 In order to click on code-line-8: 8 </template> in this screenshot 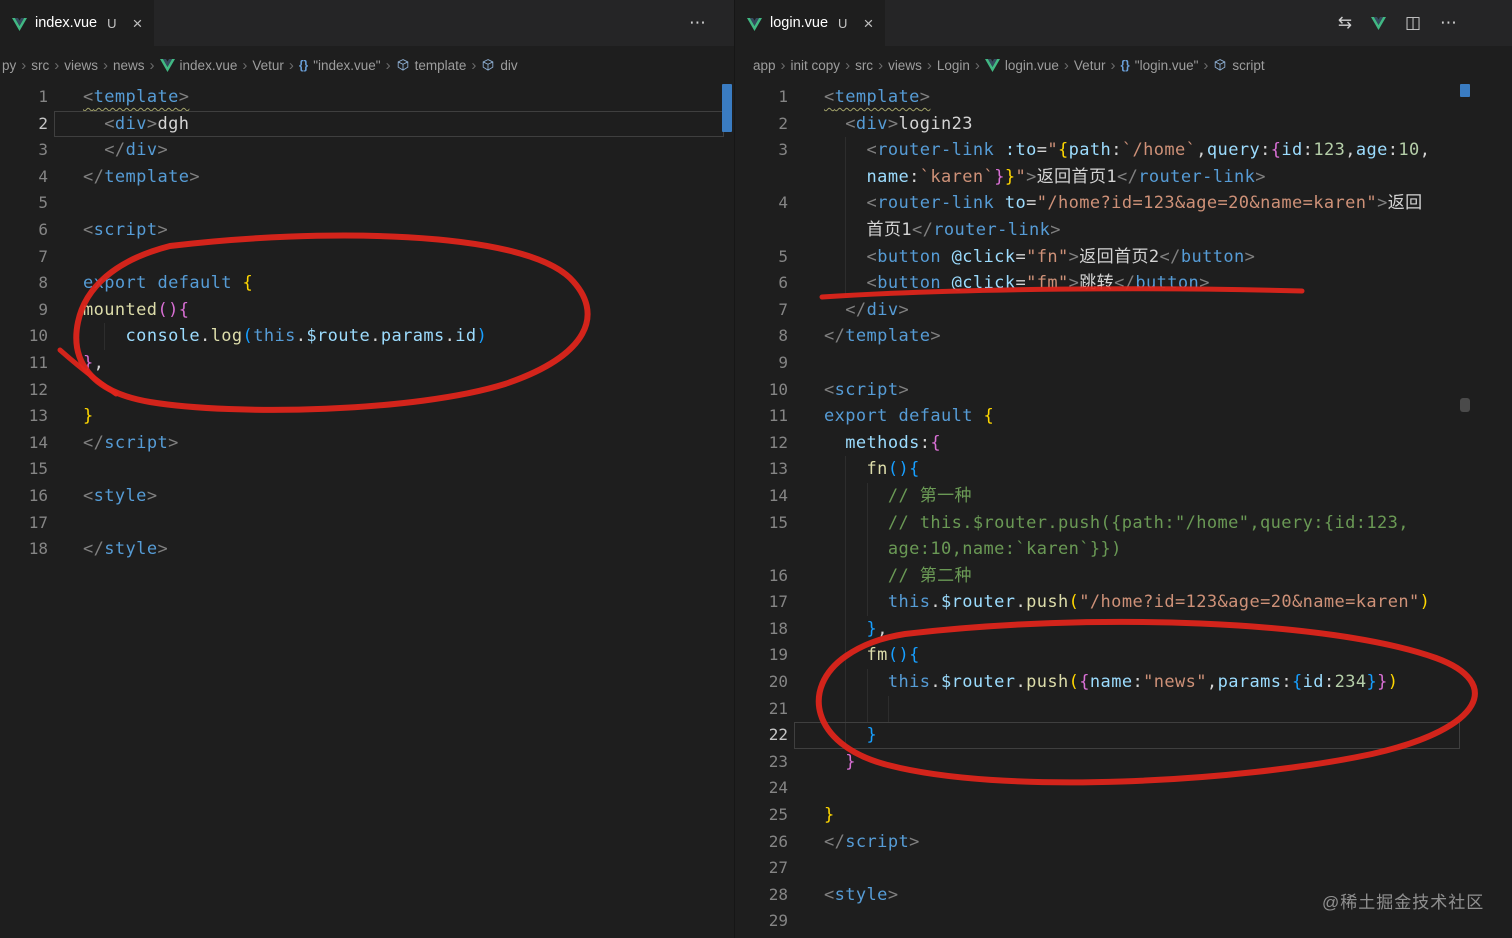, I will do `click(1123, 336)`.